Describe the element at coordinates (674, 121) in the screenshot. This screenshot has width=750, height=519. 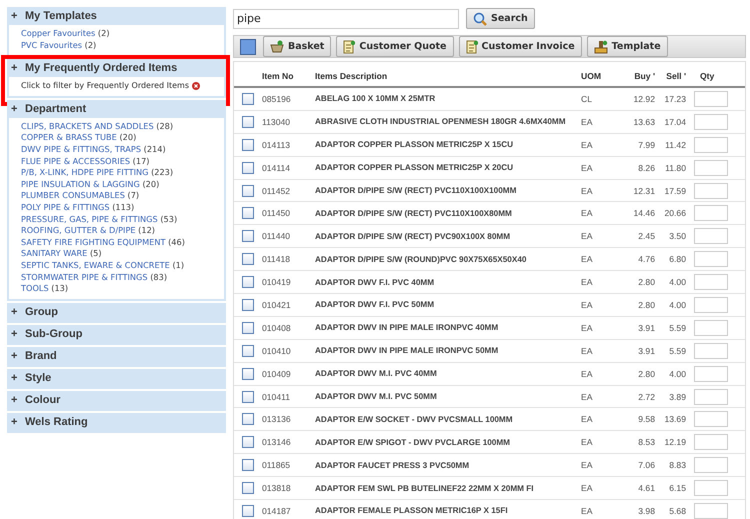
I see `sell-price: 17.04` at that location.